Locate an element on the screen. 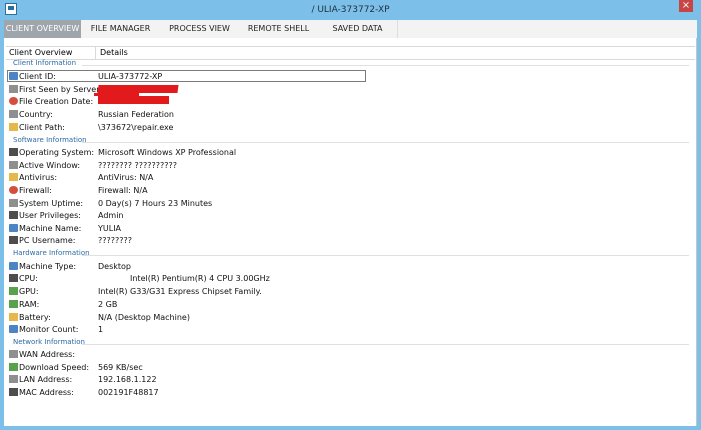 The image size is (701, 430). row-download-speed-value: 569 KB/sec is located at coordinates (120, 367).